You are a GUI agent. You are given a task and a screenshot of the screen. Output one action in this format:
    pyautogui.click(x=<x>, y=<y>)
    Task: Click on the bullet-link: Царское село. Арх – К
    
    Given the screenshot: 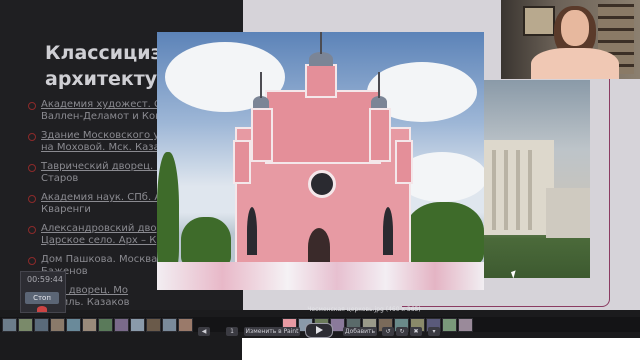 What is the action you would take?
    pyautogui.click(x=98, y=240)
    